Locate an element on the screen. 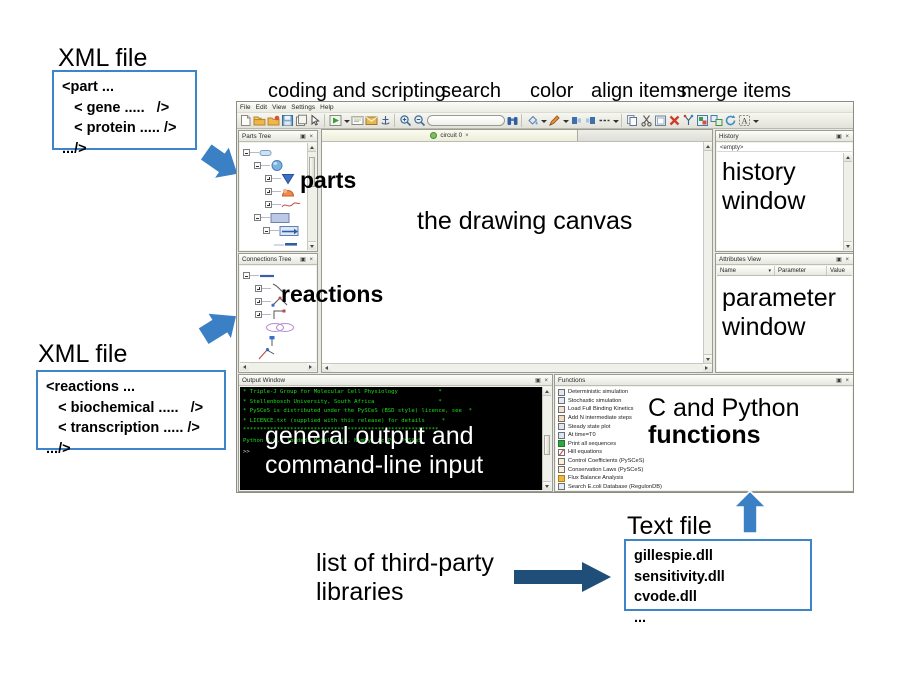 This screenshot has width=899, height=674. text-tool-icon: A is located at coordinates (744, 120).